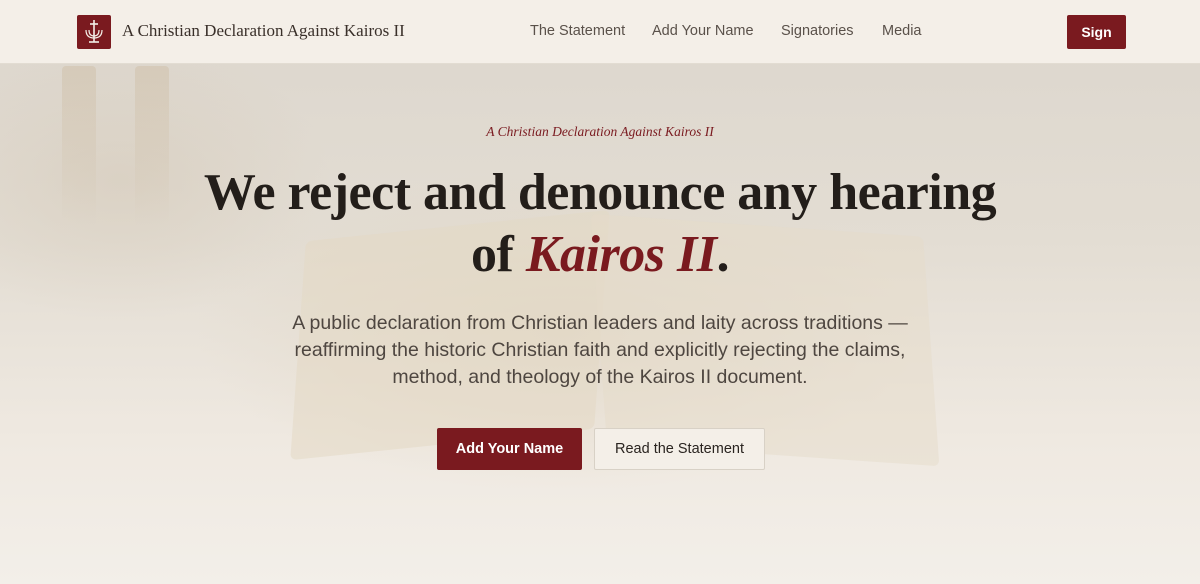 This screenshot has width=1200, height=584. Describe the element at coordinates (902, 31) in the screenshot. I see `nav-item-media: Media` at that location.